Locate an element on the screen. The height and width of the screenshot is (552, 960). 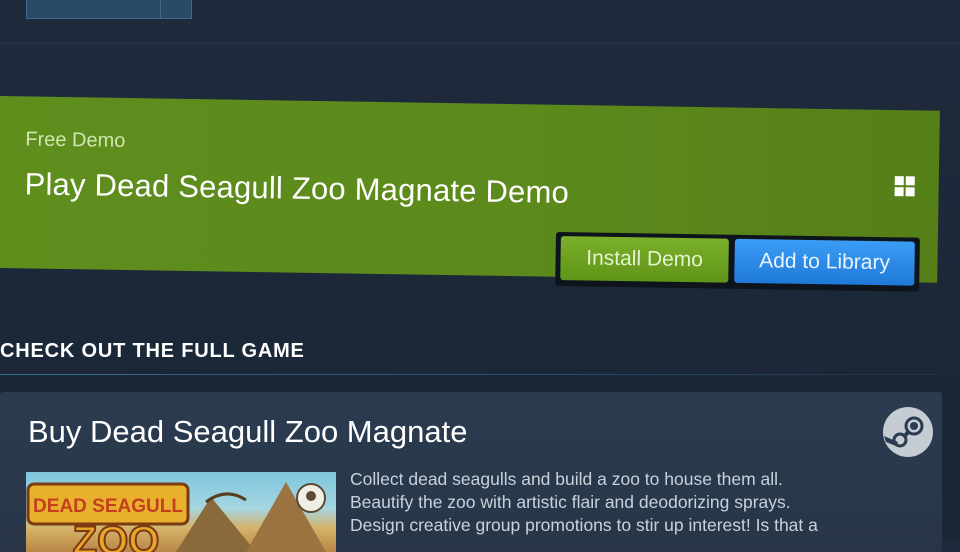
capsule-art: DEAD SEAGULL ZOO is located at coordinates (176, 517).